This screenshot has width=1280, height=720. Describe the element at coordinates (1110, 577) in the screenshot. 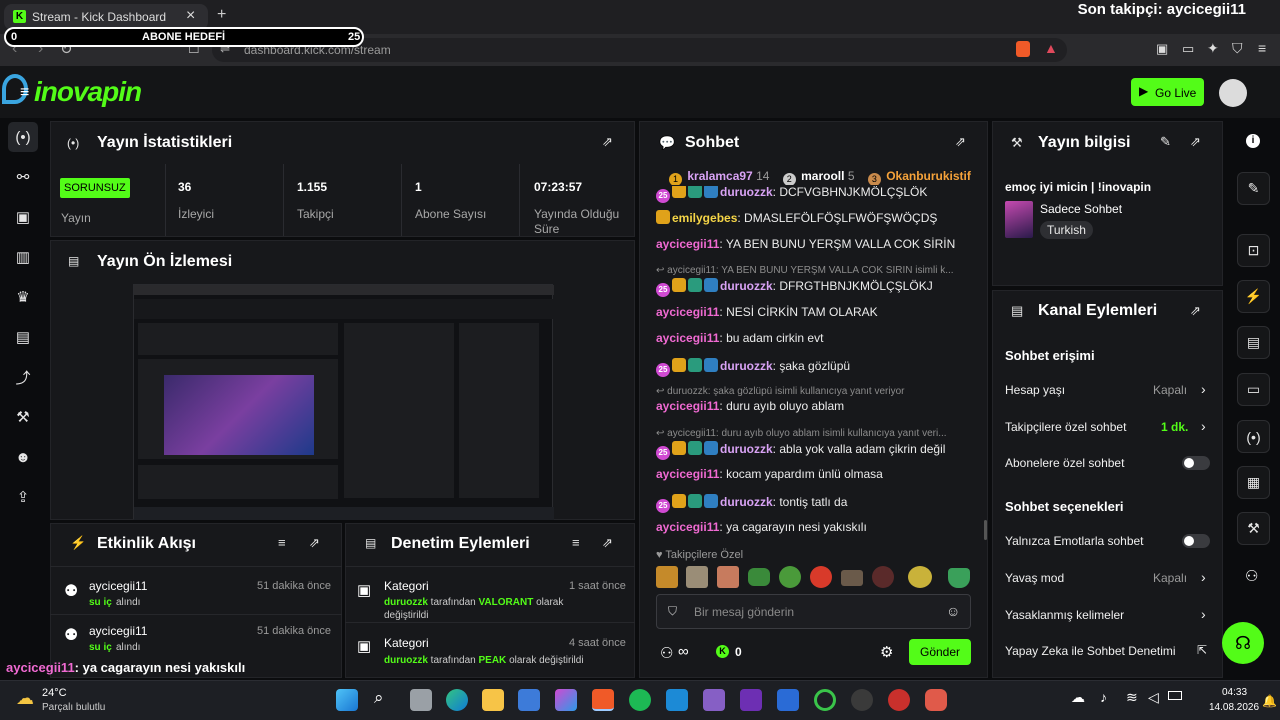

I see `slow-mode-setting: Yavaş mod Kapalı ›` at that location.